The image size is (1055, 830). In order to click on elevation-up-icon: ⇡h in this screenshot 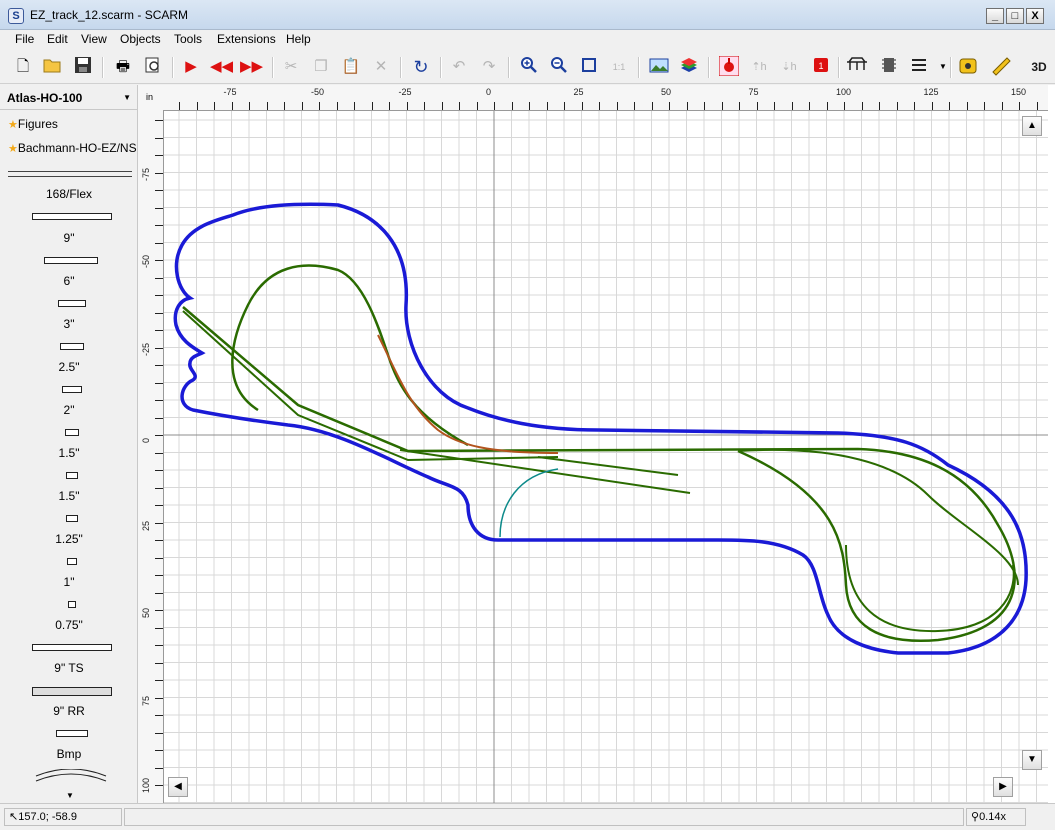, I will do `click(759, 67)`.